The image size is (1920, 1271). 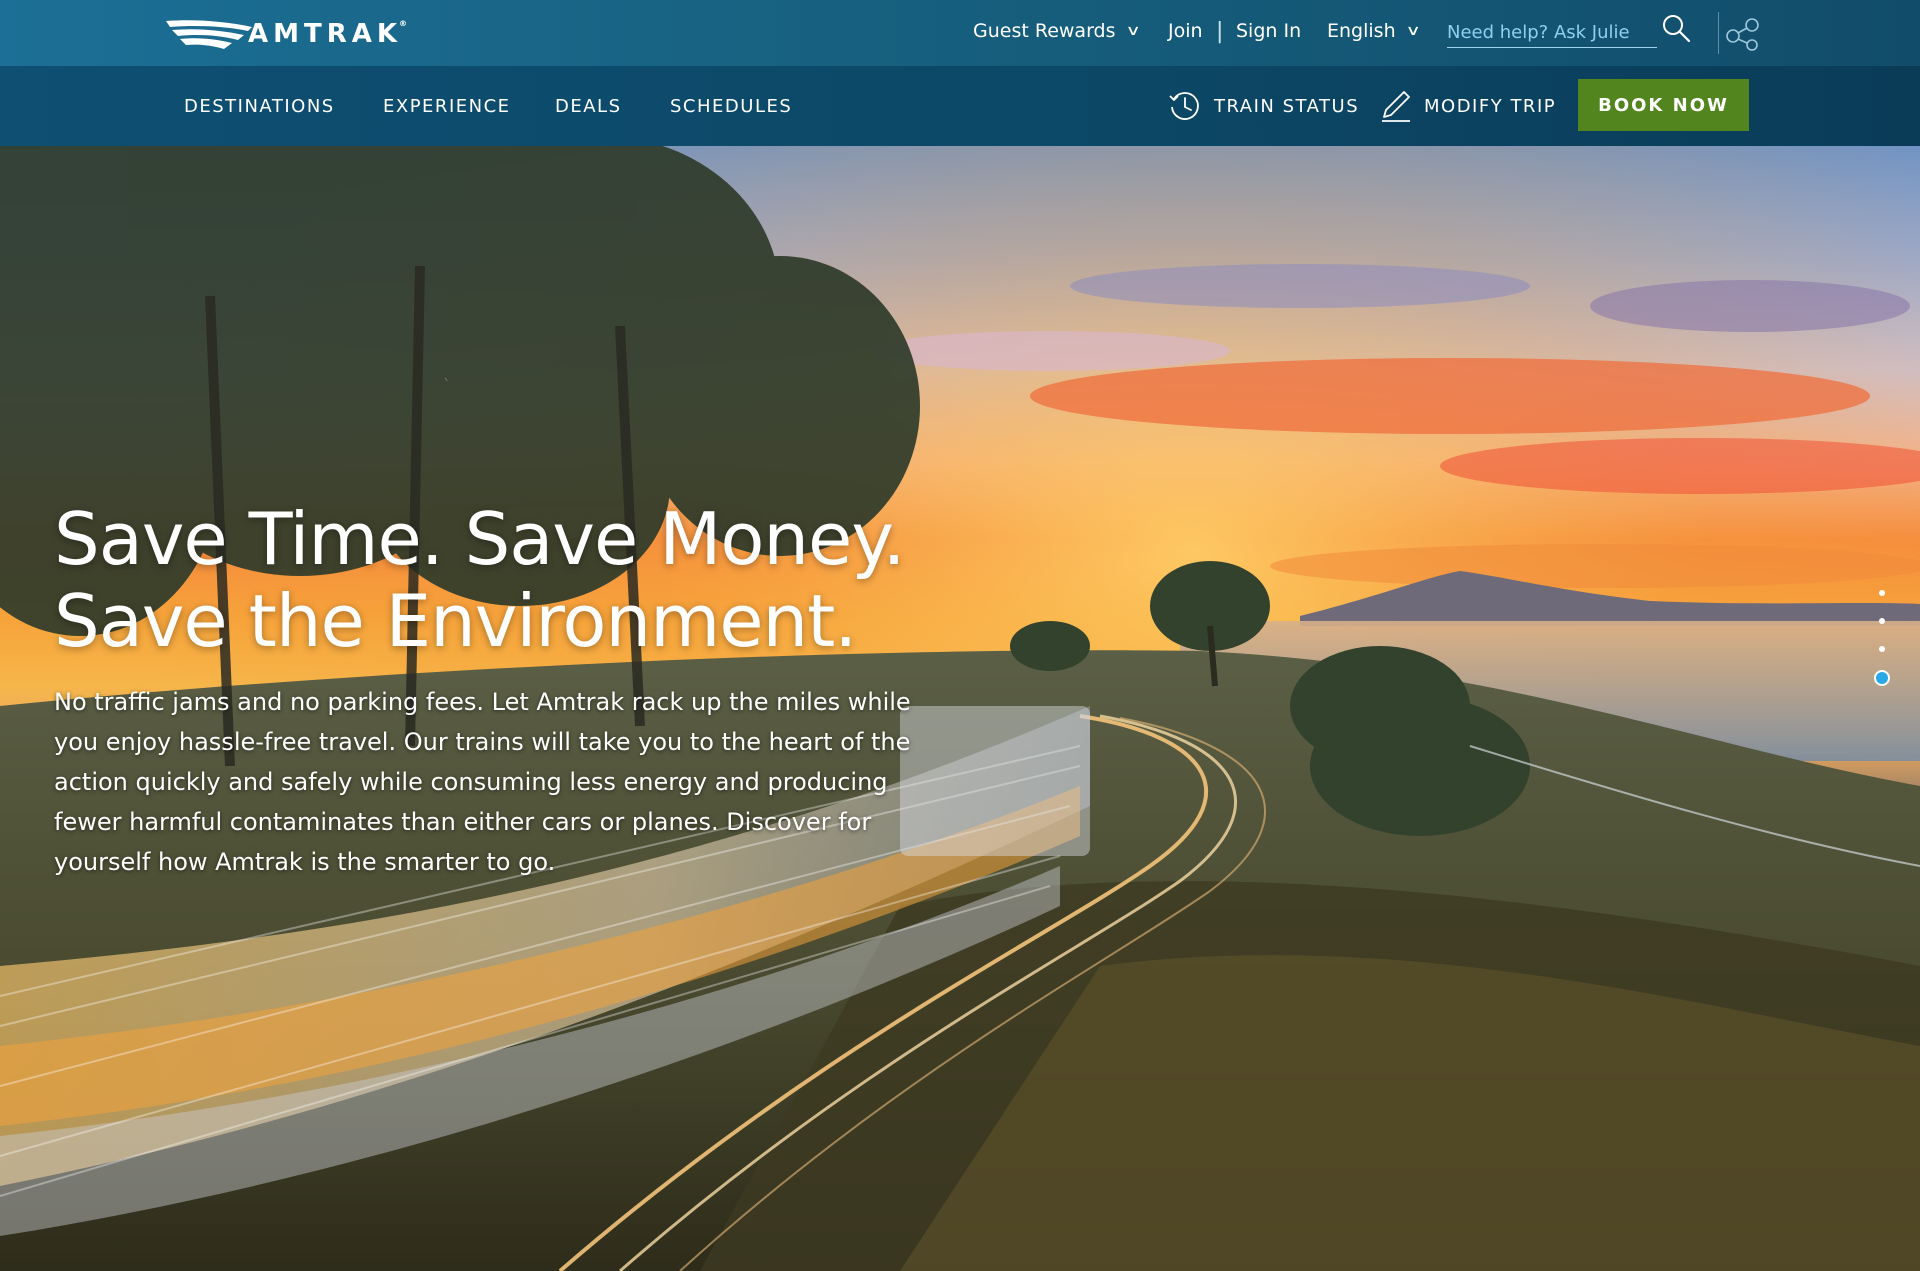 I want to click on slide-indicator, so click(x=1882, y=649).